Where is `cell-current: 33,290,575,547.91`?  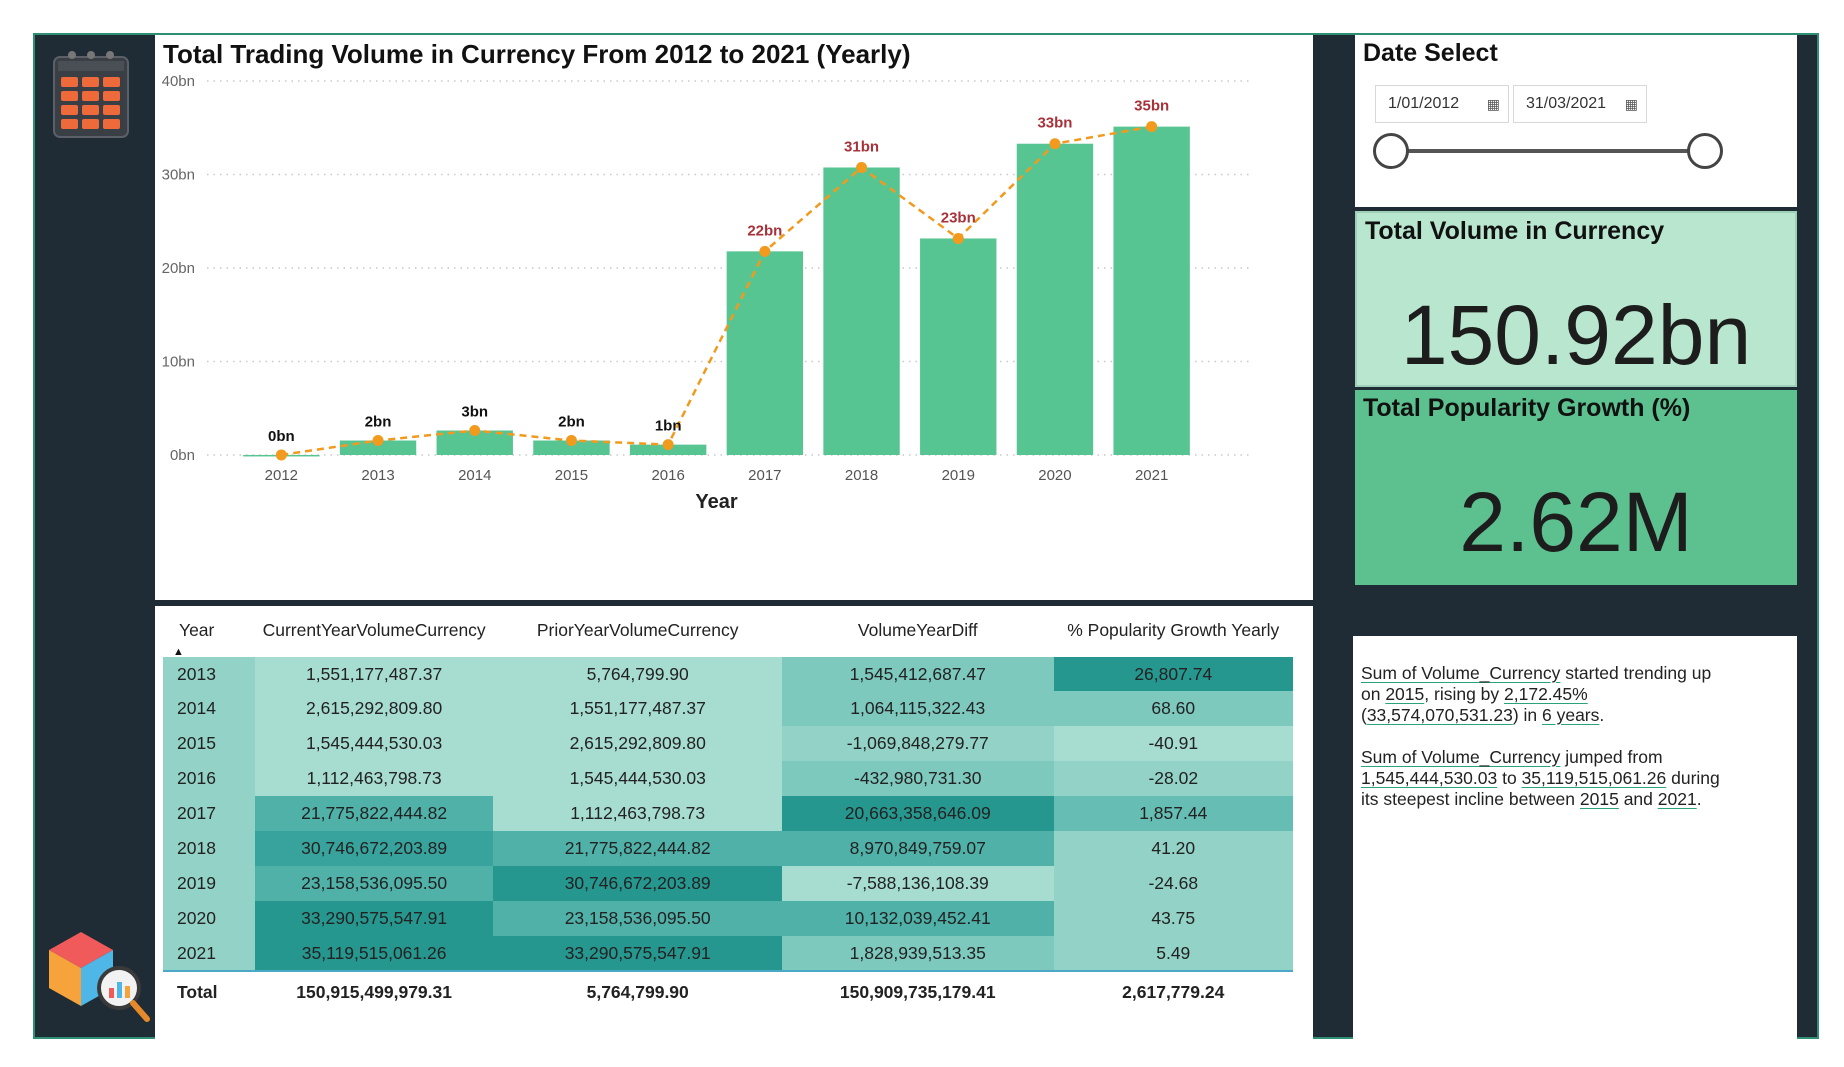
cell-current: 33,290,575,547.91 is located at coordinates (374, 918).